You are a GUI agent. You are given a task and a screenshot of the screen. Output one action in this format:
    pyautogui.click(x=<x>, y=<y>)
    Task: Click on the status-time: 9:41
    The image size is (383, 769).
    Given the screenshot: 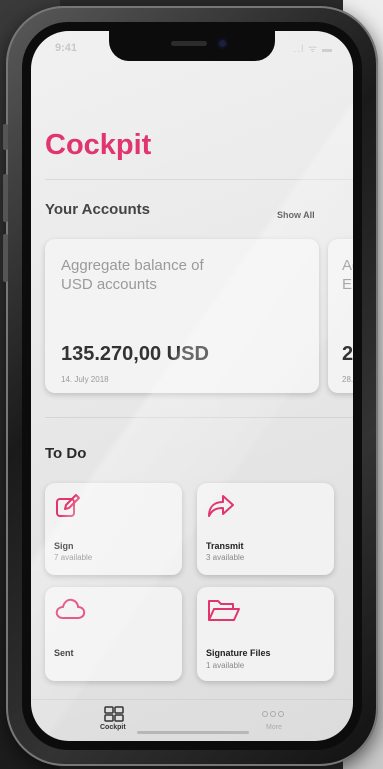 What is the action you would take?
    pyautogui.click(x=66, y=48)
    